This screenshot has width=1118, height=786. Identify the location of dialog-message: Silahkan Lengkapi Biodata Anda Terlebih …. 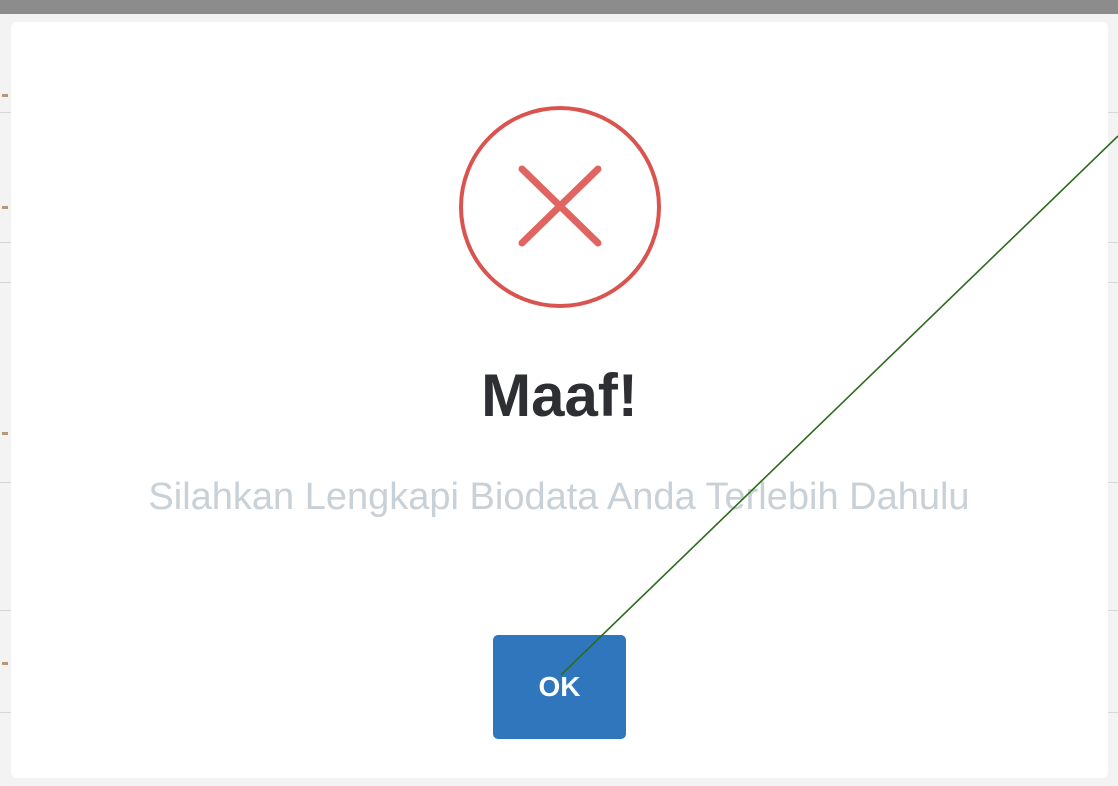
(559, 497).